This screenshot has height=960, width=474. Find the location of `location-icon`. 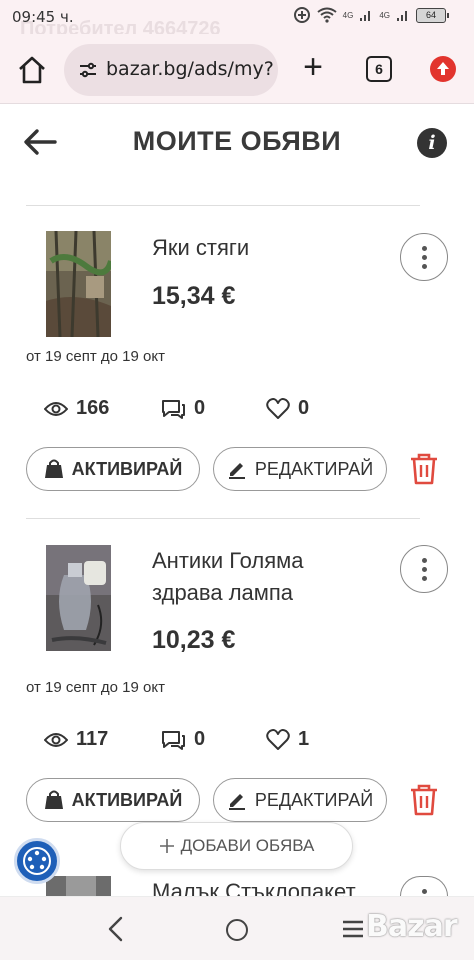

location-icon is located at coordinates (301, 15).